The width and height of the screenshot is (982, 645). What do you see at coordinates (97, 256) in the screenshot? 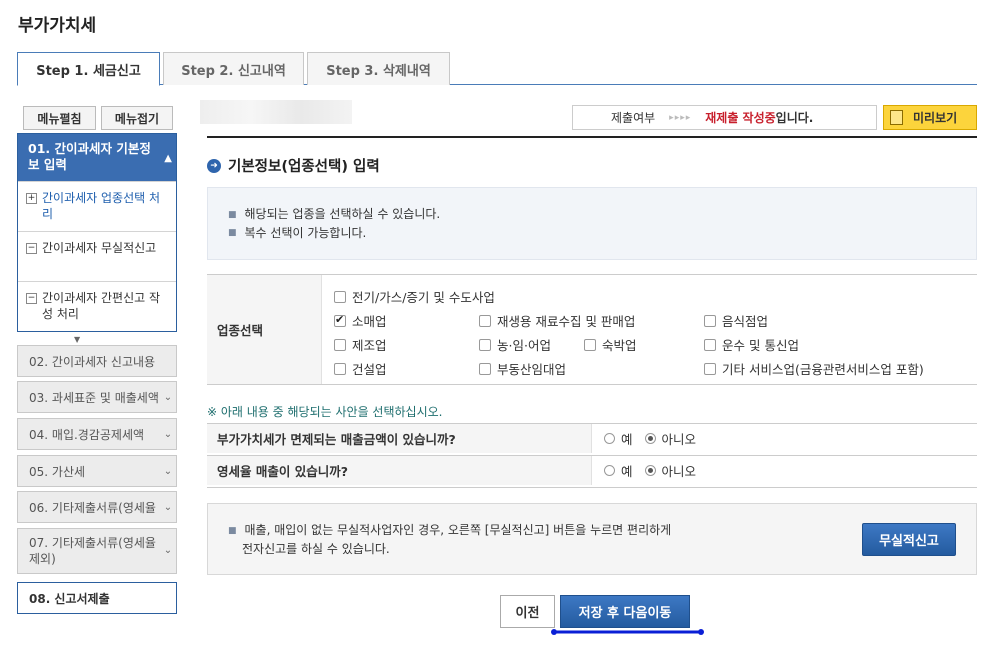
I see `step-01-subitem-no-activity: − 간이과세자 무실적신고` at bounding box center [97, 256].